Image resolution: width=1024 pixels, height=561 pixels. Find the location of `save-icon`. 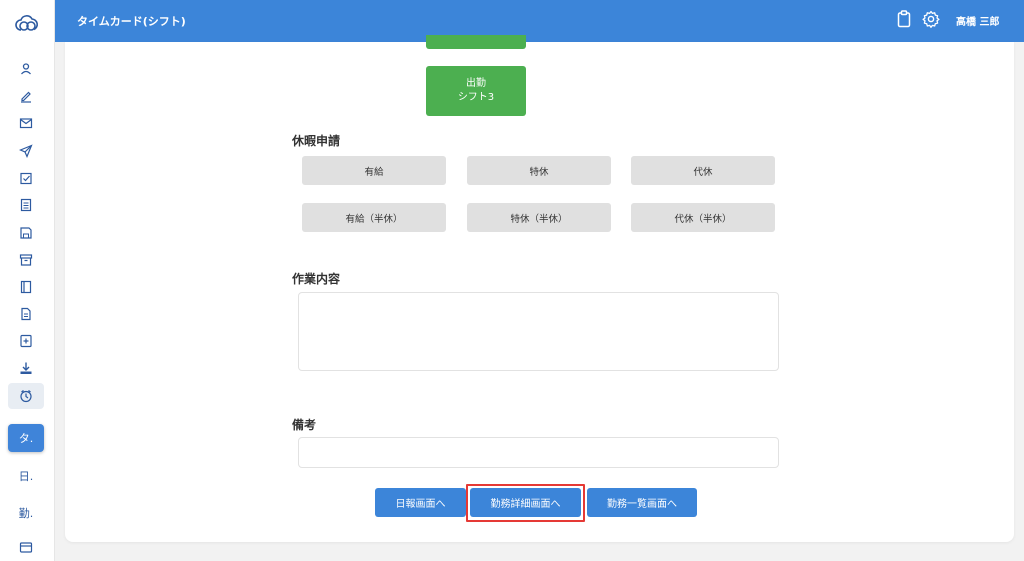

save-icon is located at coordinates (26, 233).